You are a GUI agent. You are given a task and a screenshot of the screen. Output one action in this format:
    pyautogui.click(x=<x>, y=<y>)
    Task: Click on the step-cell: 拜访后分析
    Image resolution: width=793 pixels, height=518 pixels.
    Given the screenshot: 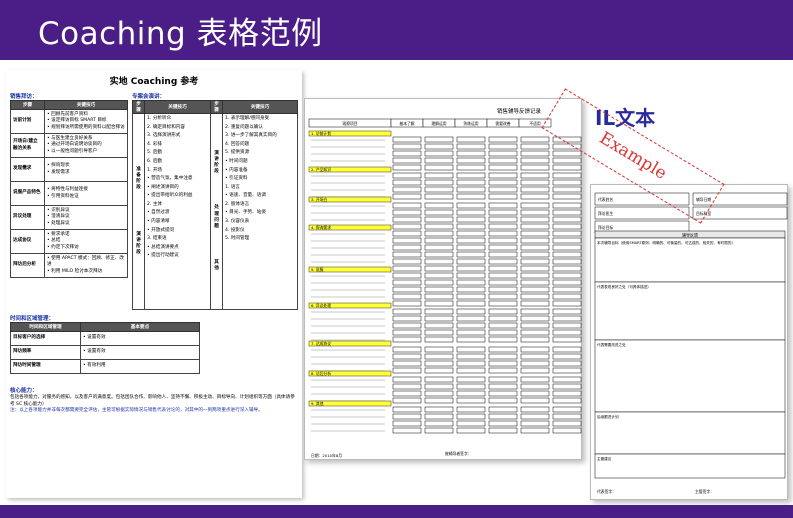 What is the action you would take?
    pyautogui.click(x=27, y=265)
    